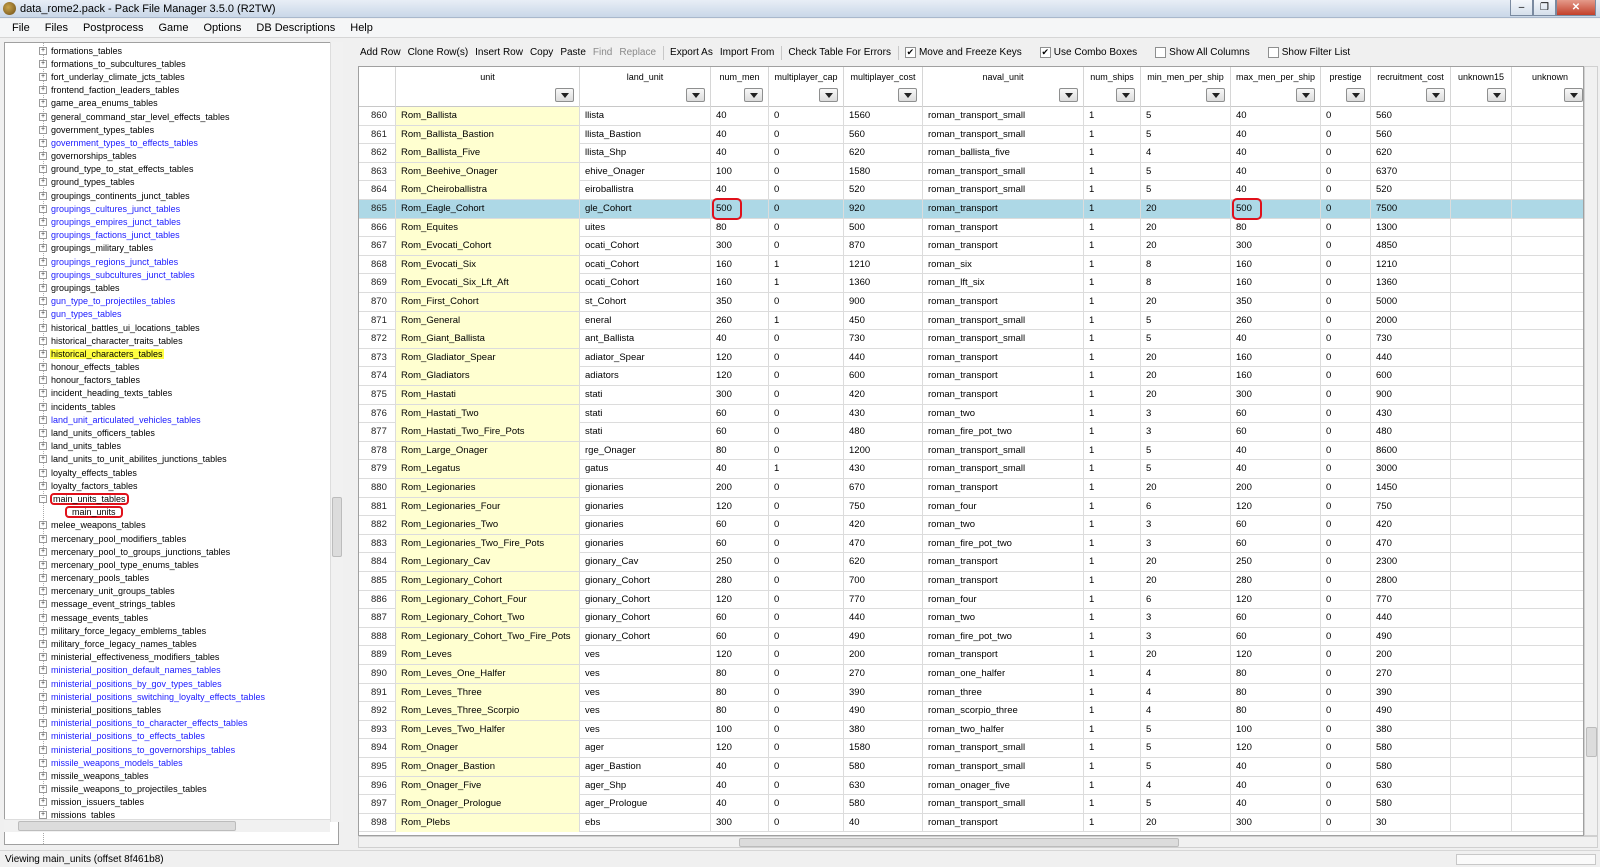 Image resolution: width=1600 pixels, height=867 pixels. Describe the element at coordinates (1411, 581) in the screenshot. I see `cell-recruitment-cost: 2800` at that location.